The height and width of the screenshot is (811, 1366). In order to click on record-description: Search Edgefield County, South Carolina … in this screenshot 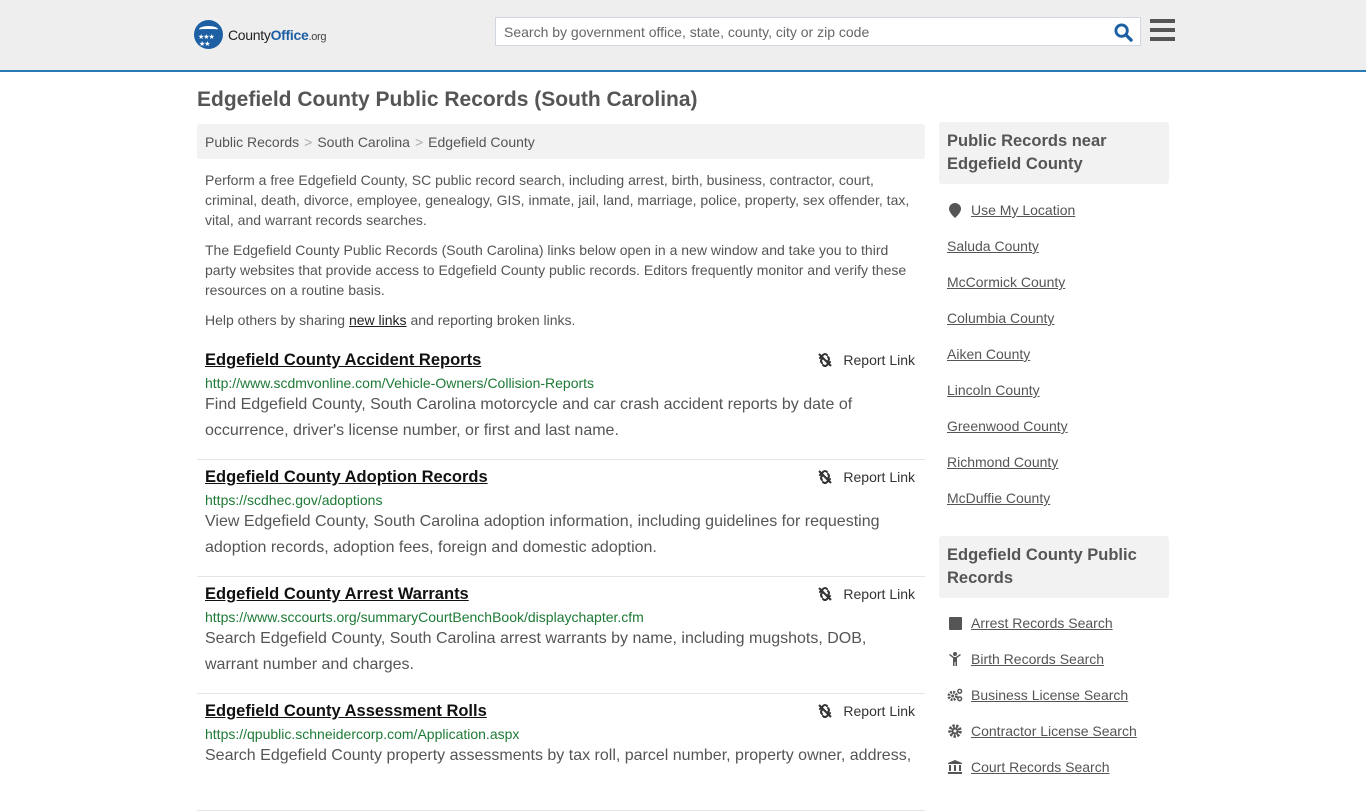, I will do `click(536, 651)`.